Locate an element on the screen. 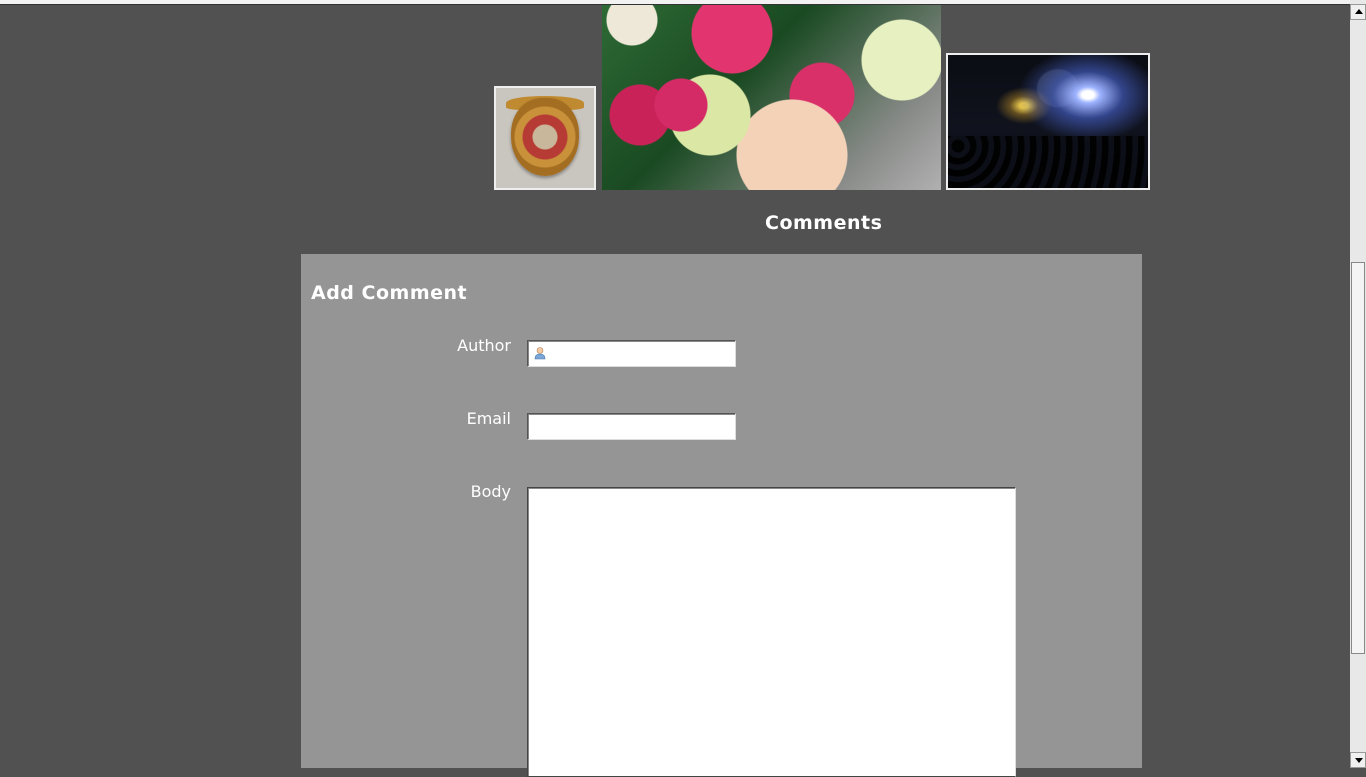  badge-thumbnail is located at coordinates (545, 138).